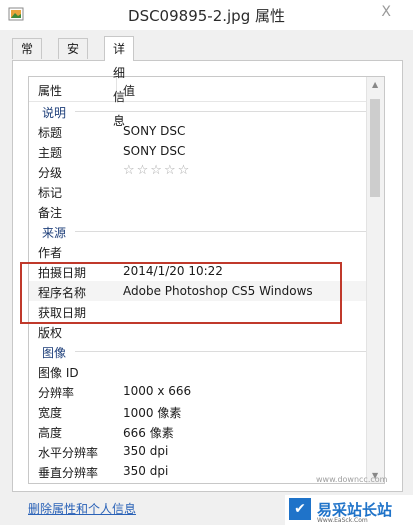 The image size is (413, 525). I want to click on property-name: 程序名称, so click(62, 293).